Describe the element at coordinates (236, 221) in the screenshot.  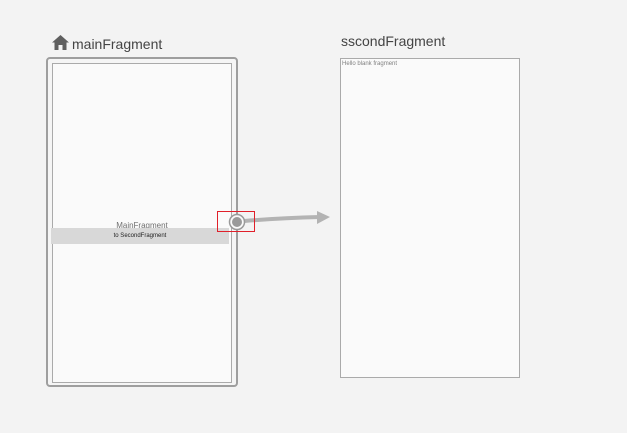
I see `action-handle-highlight` at that location.